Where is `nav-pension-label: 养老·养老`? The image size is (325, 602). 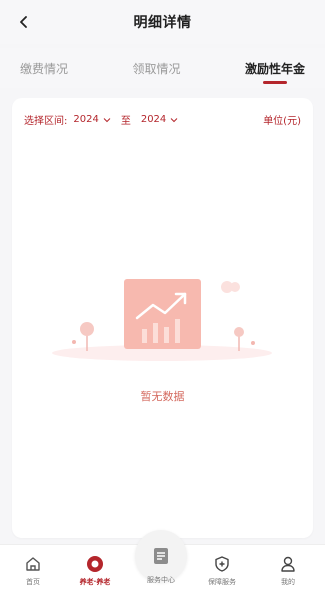 nav-pension-label: 养老·养老 is located at coordinates (95, 582).